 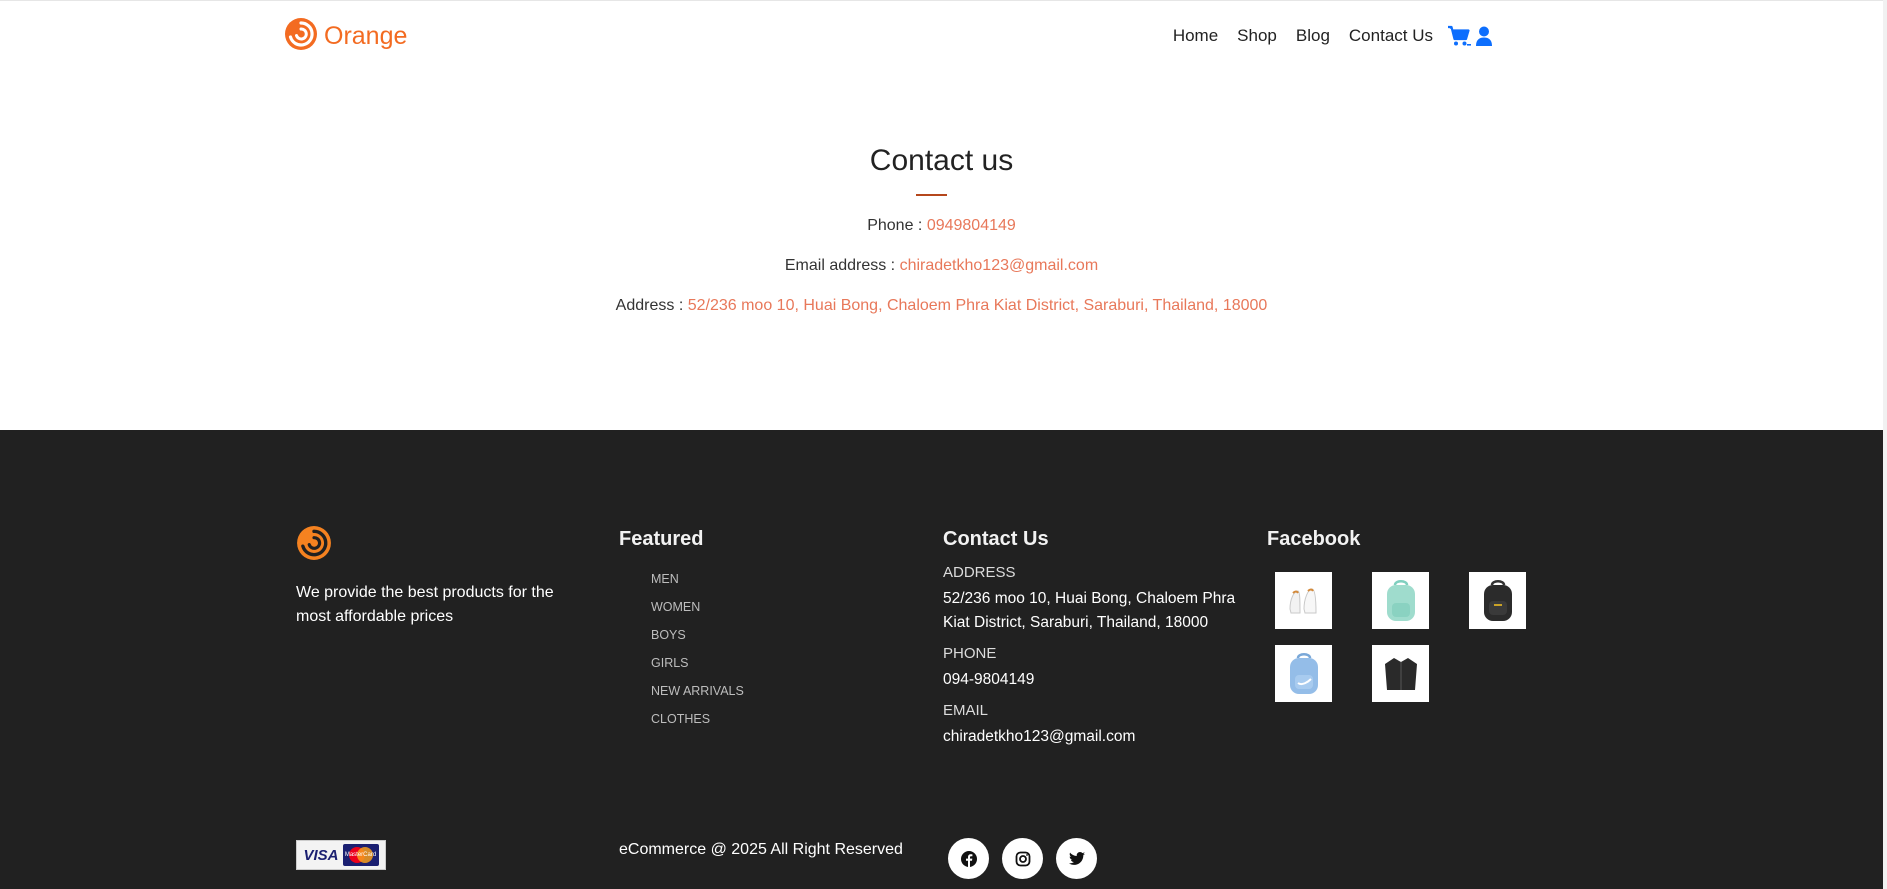 I want to click on navbar: Orange Home Shop Blog Contact Us, so click(x=941, y=34).